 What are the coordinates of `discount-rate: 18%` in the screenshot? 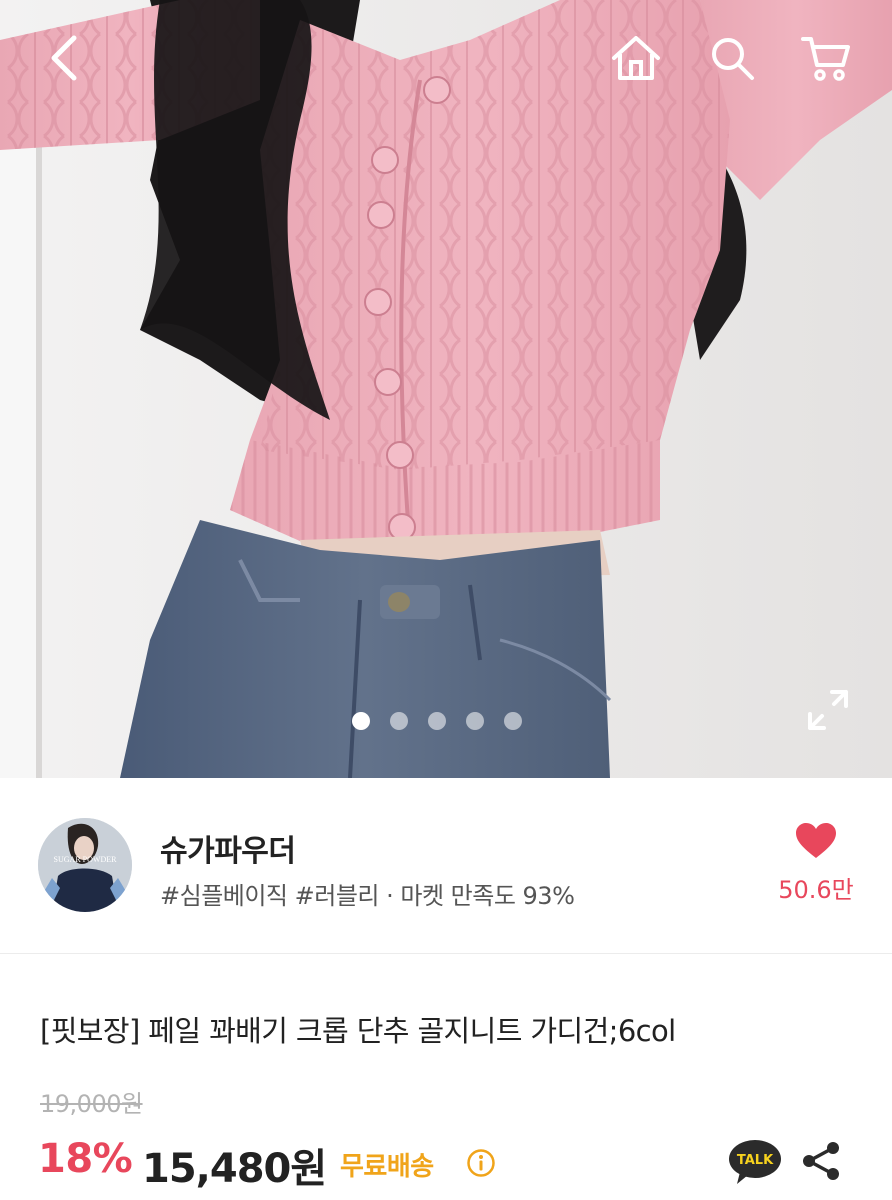 It's located at (85, 1159).